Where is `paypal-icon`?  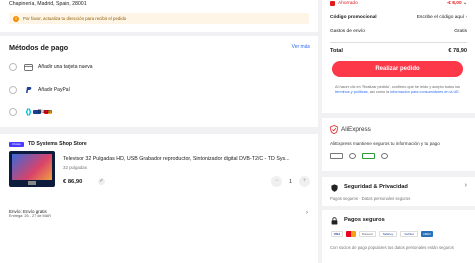 paypal-icon is located at coordinates (28, 90).